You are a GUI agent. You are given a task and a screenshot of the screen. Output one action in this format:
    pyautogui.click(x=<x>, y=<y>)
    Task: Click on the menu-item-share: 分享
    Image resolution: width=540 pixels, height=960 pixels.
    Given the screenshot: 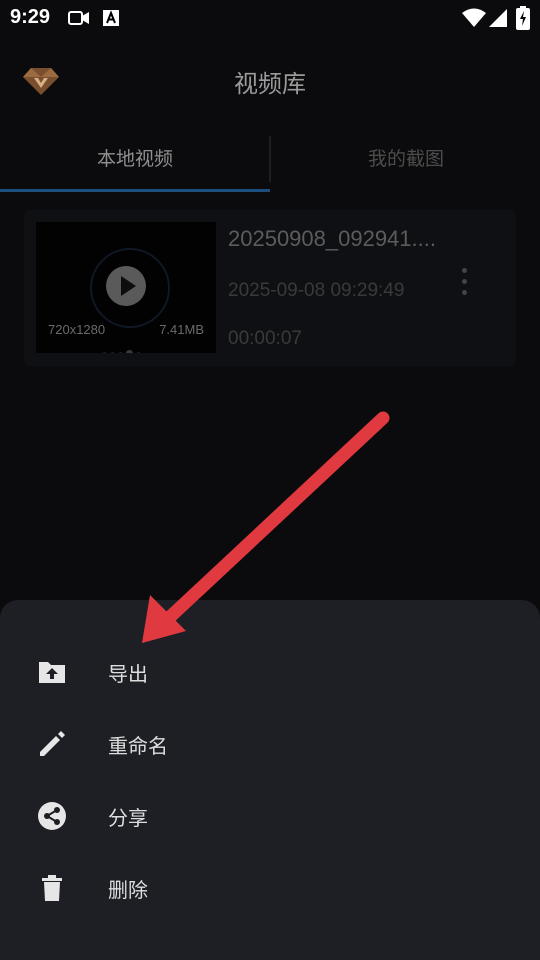 What is the action you would take?
    pyautogui.click(x=270, y=816)
    